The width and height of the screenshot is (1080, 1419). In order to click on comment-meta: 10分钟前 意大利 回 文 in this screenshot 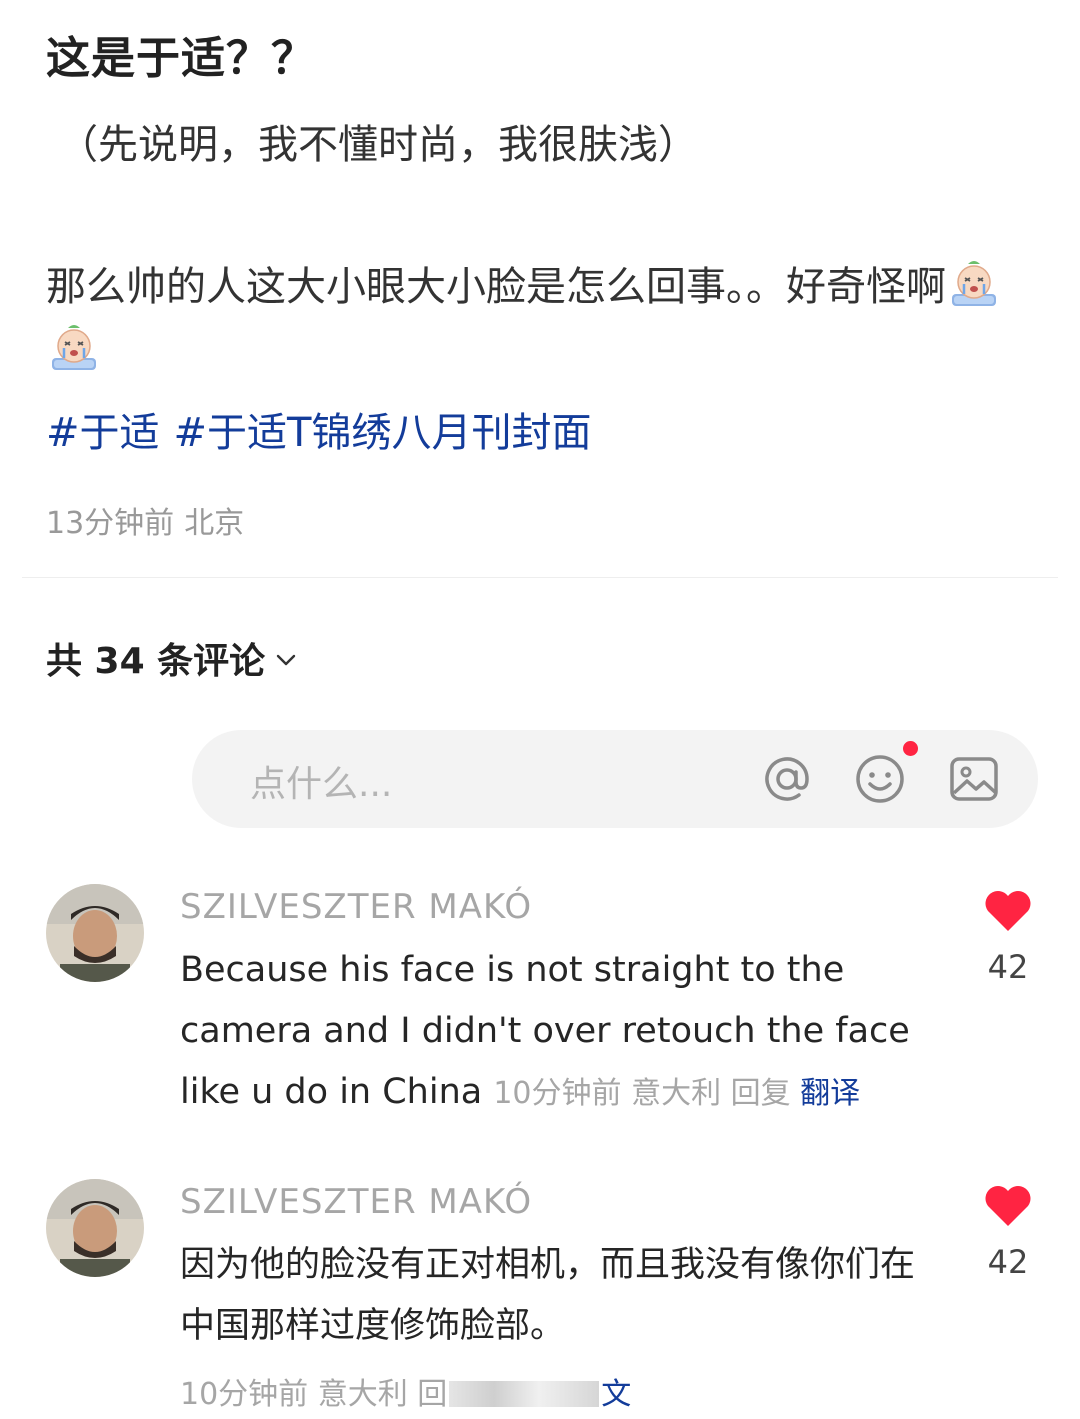, I will do `click(405, 1391)`.